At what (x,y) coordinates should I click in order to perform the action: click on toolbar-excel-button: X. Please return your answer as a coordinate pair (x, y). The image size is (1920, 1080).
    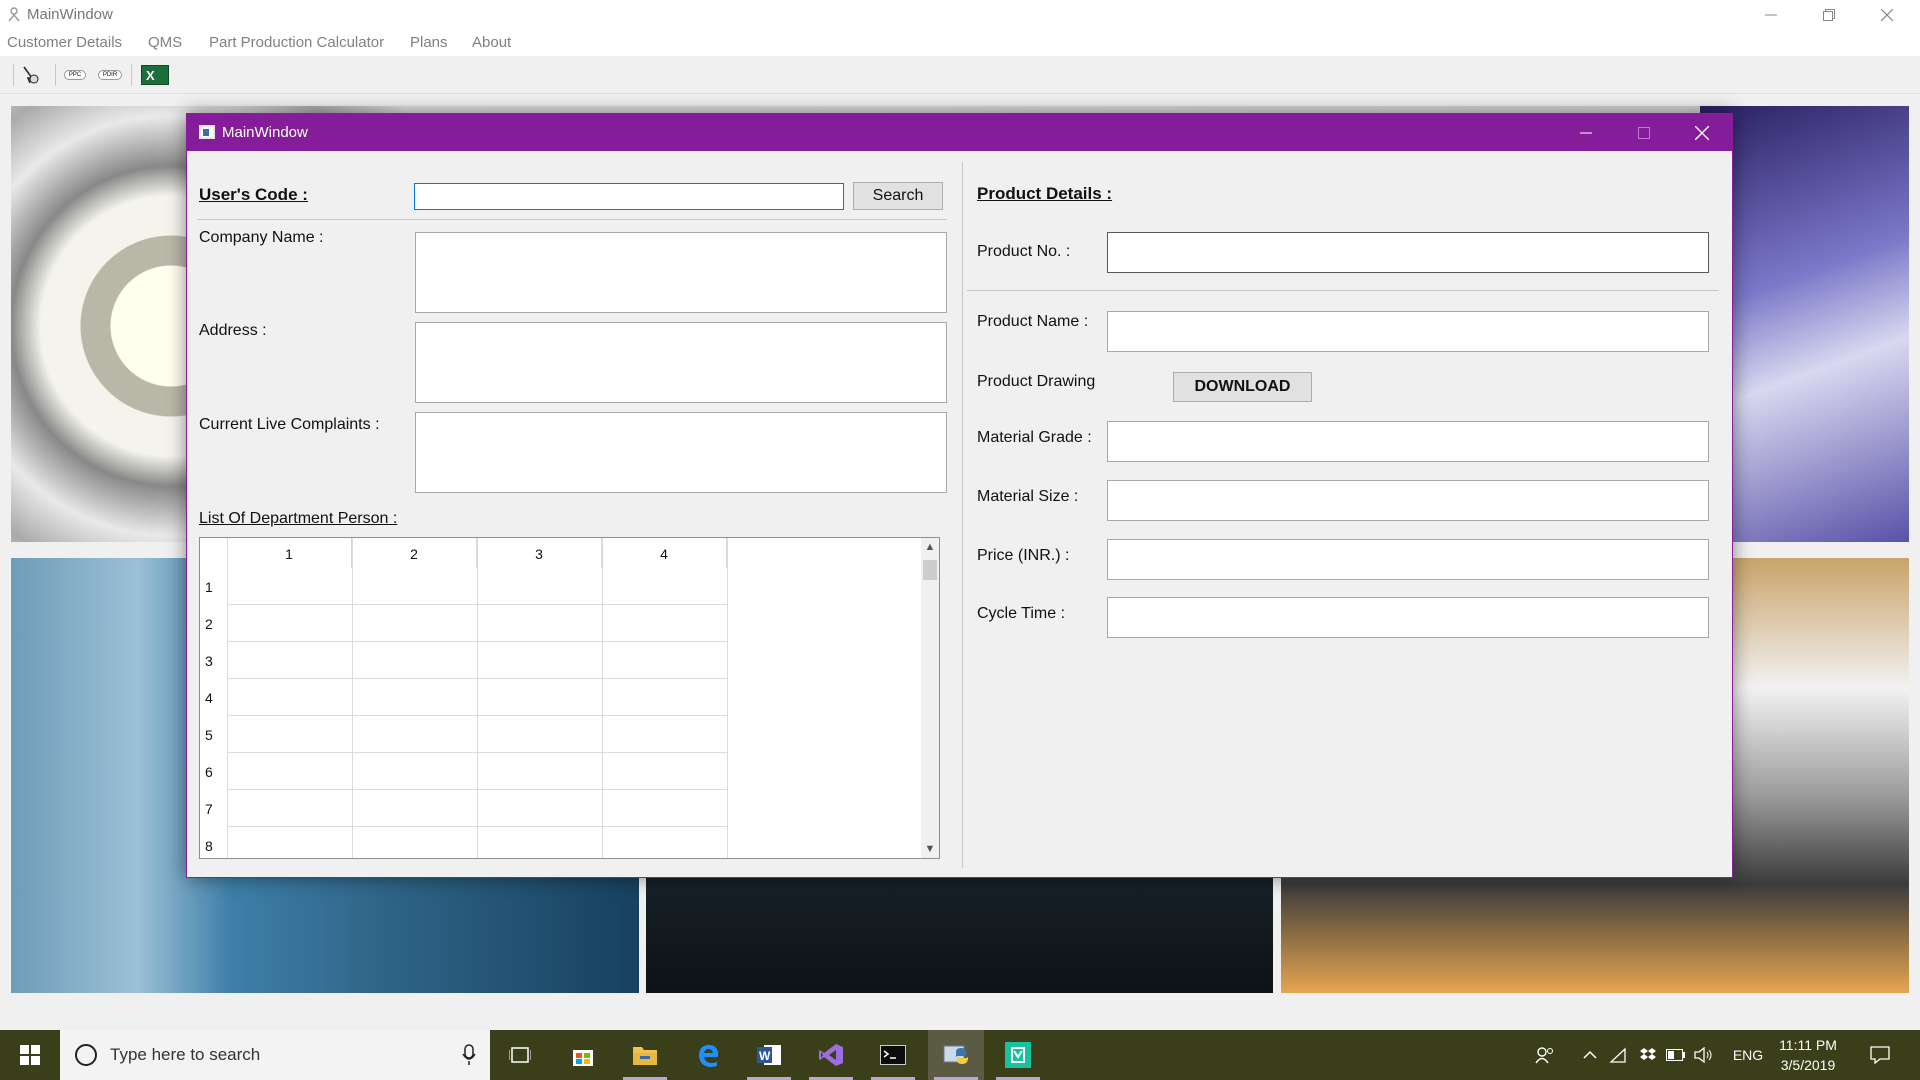
    Looking at the image, I should click on (155, 75).